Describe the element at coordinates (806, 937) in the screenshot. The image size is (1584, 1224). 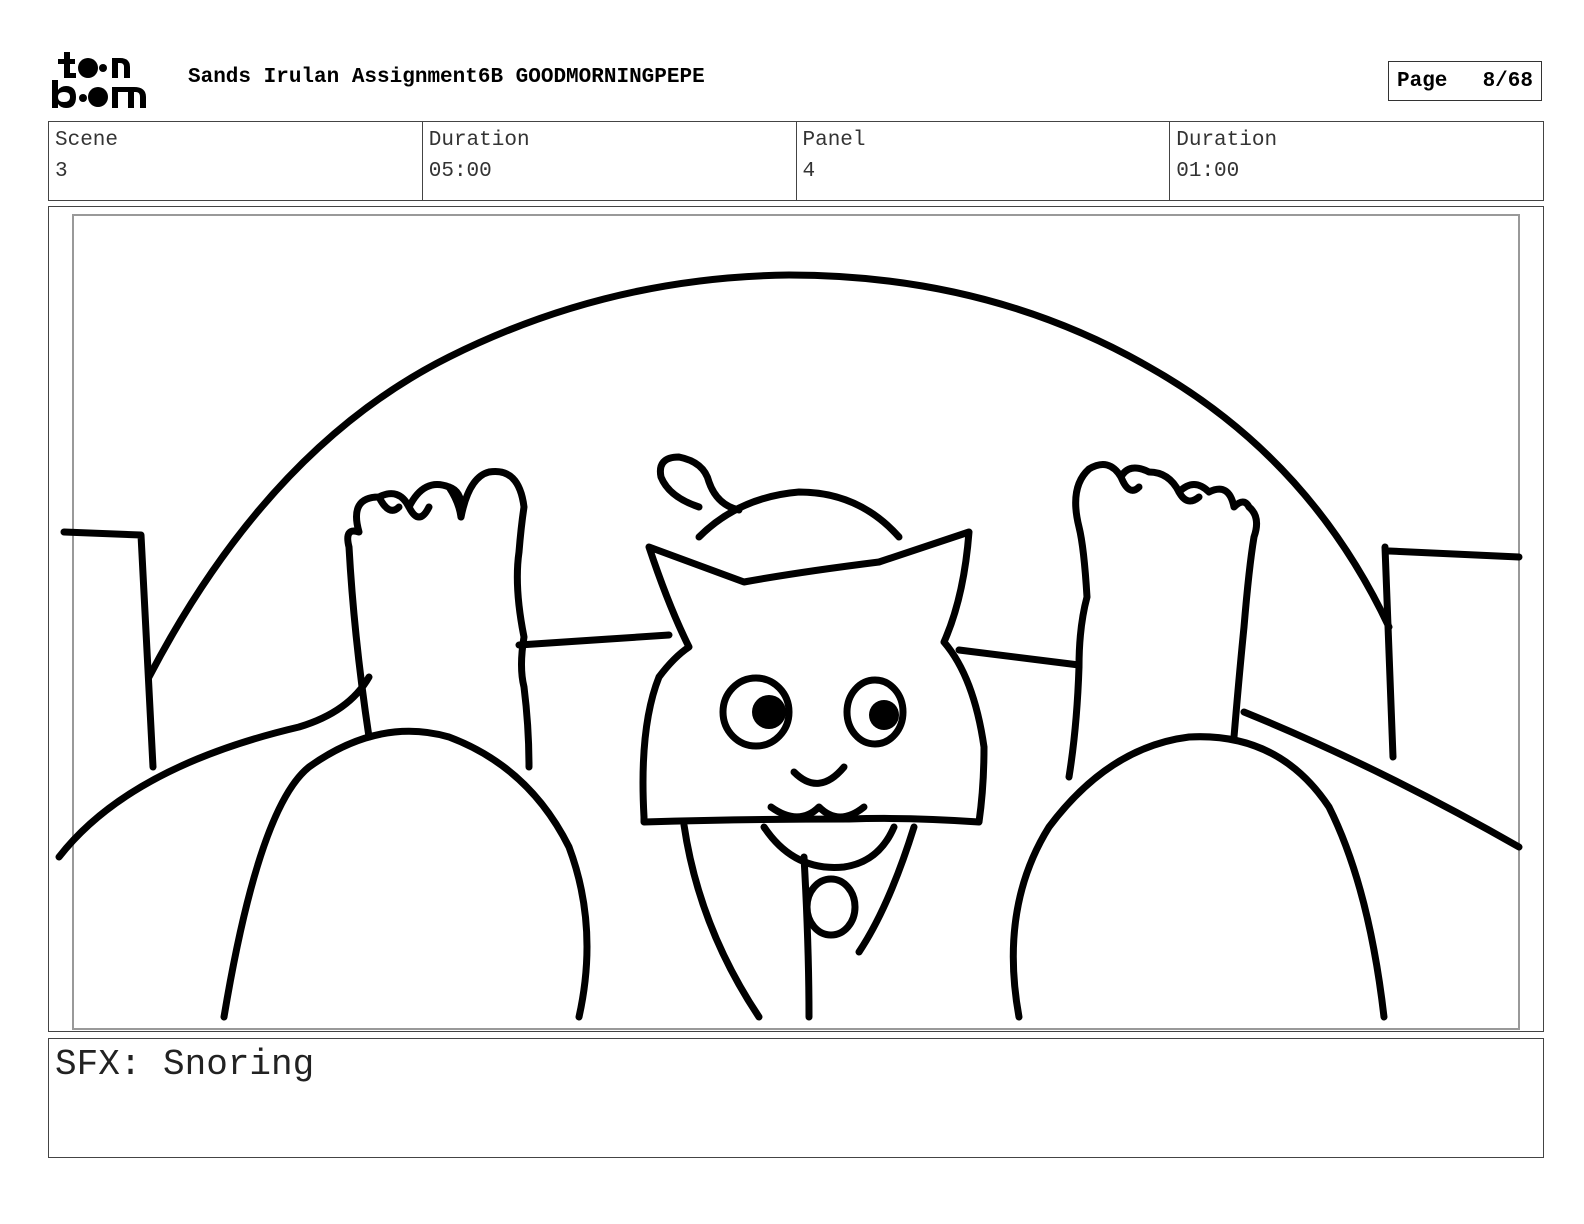
I see `cat-body-center` at that location.